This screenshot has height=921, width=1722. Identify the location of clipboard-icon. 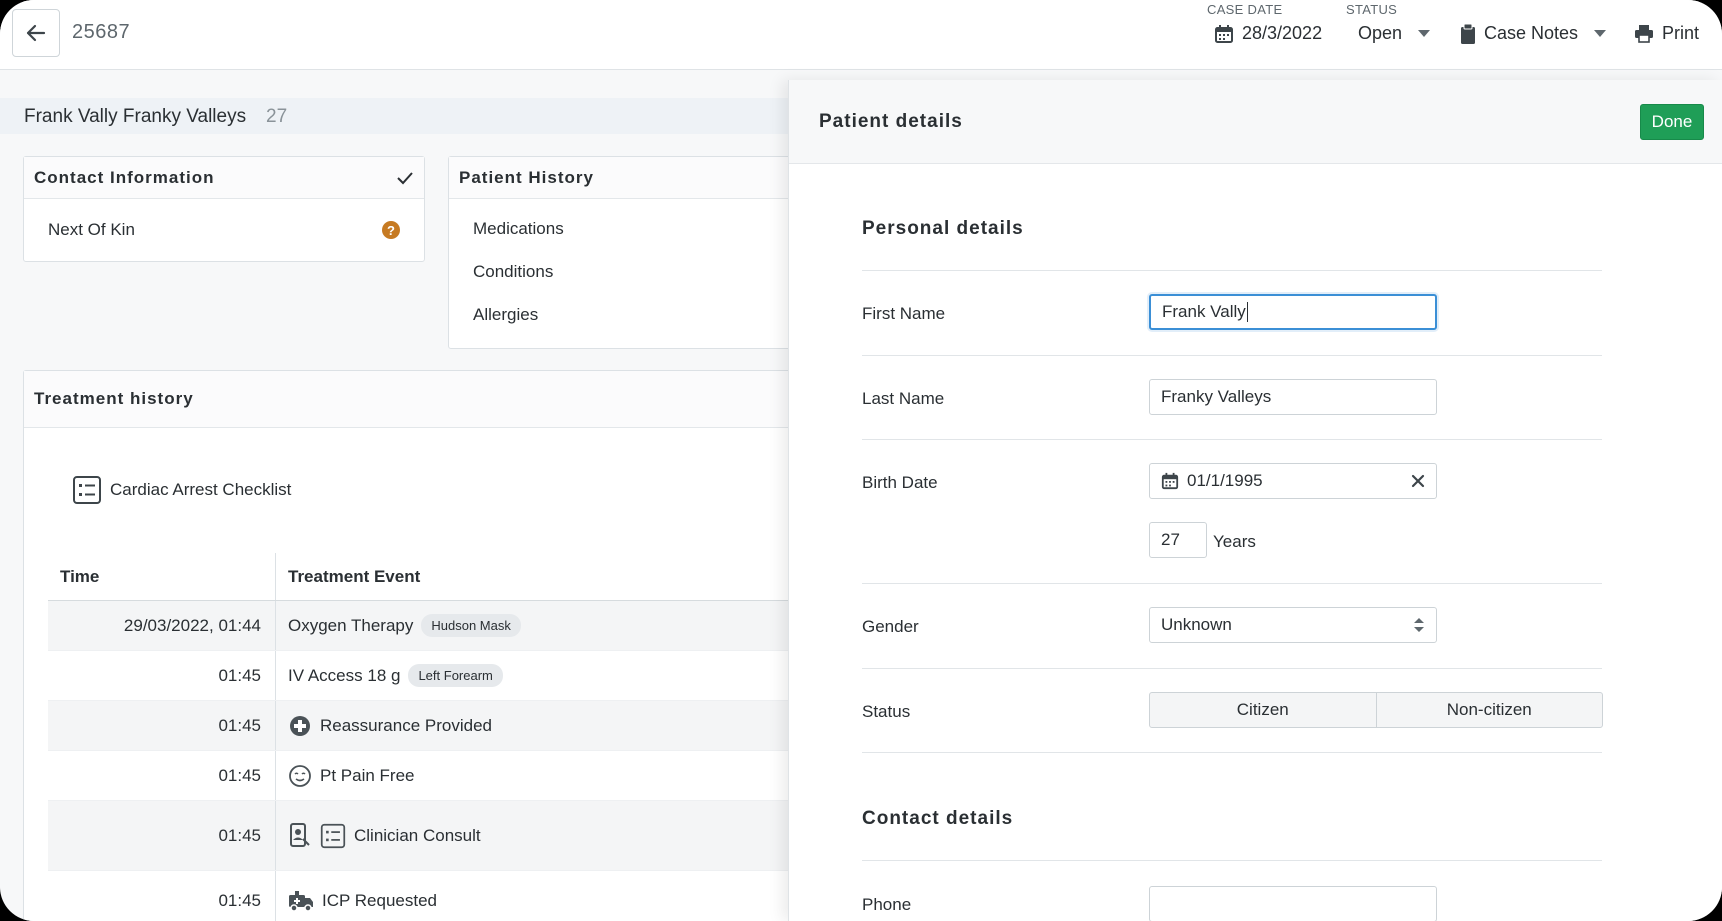
(1468, 33).